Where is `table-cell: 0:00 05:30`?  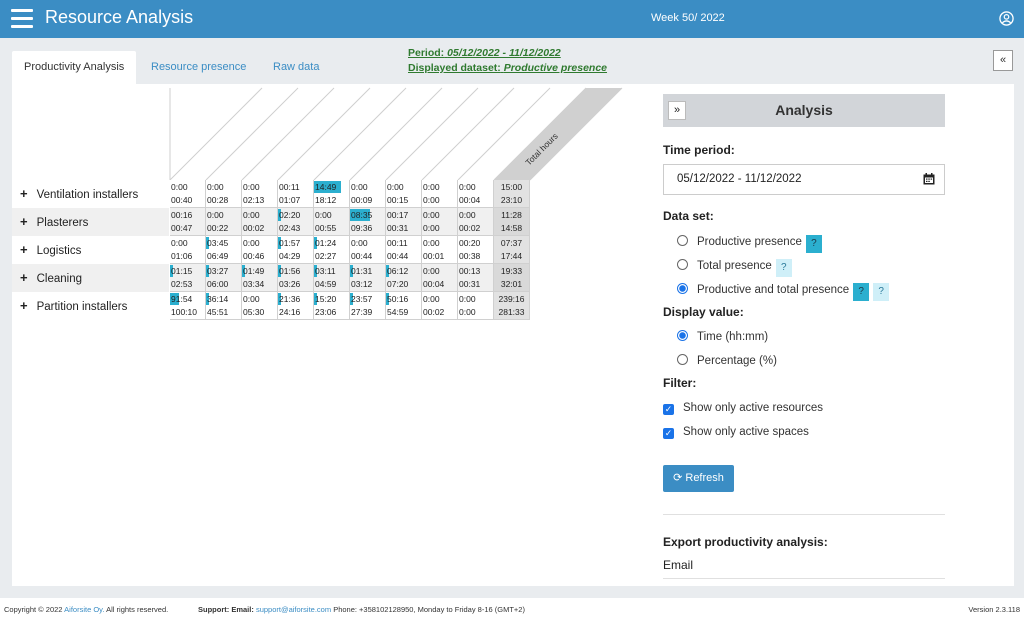 table-cell: 0:00 05:30 is located at coordinates (260, 306).